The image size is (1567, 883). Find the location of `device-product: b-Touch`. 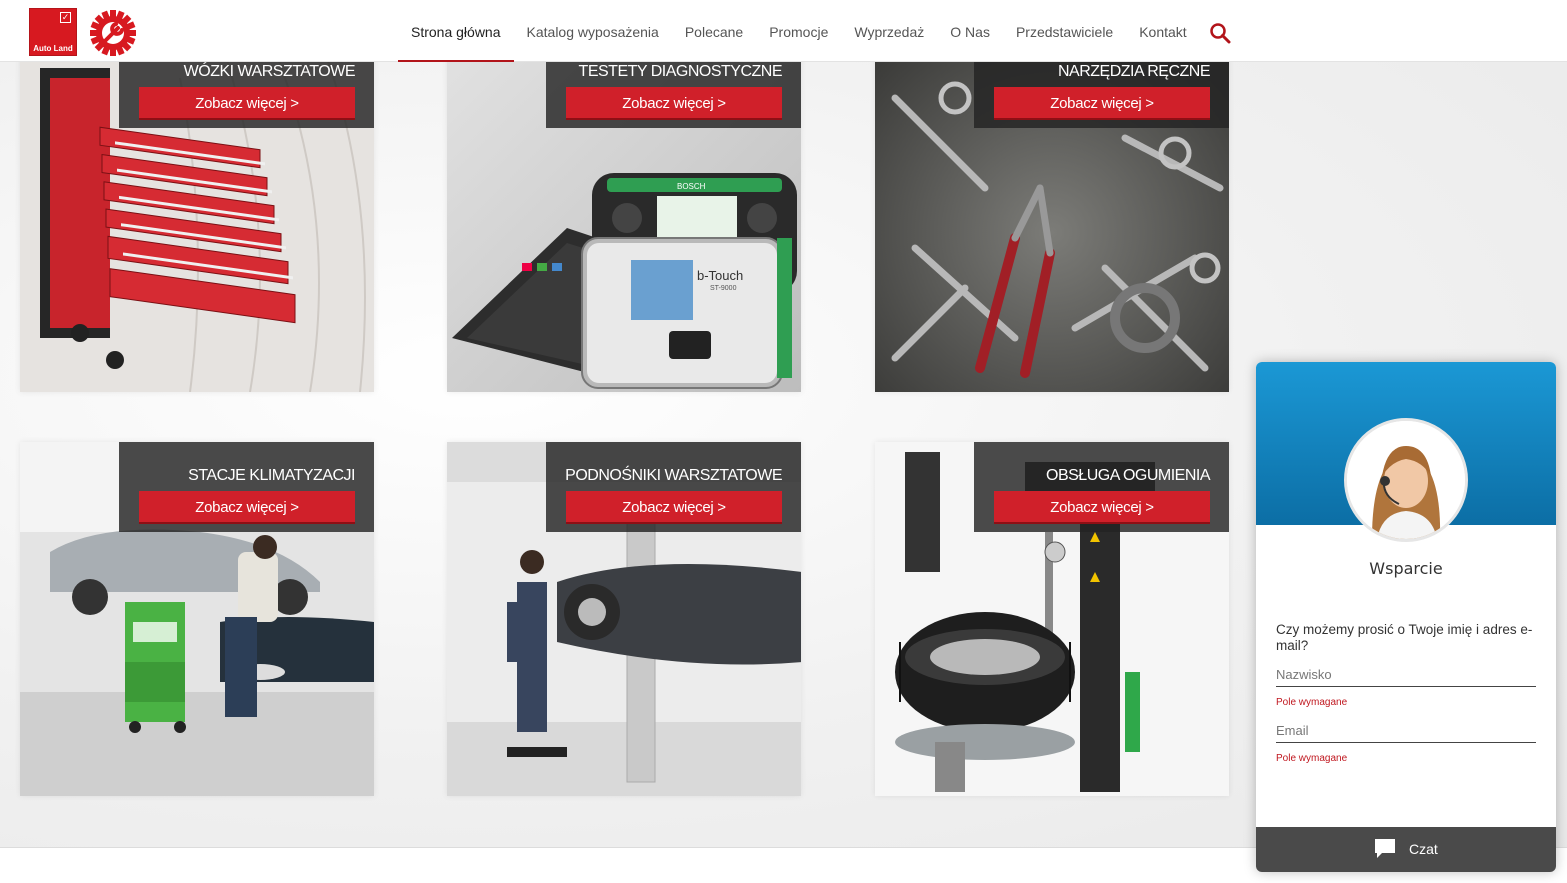

device-product: b-Touch is located at coordinates (720, 275).